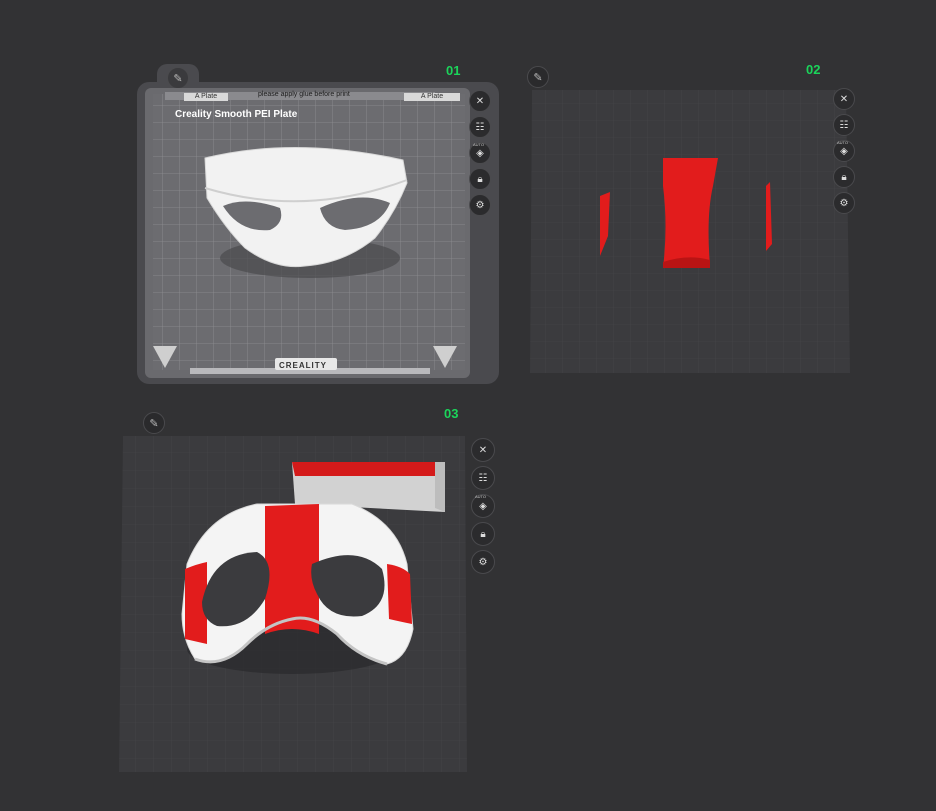 The width and height of the screenshot is (936, 811). I want to click on plate-01-arrange-button: ☷, so click(480, 127).